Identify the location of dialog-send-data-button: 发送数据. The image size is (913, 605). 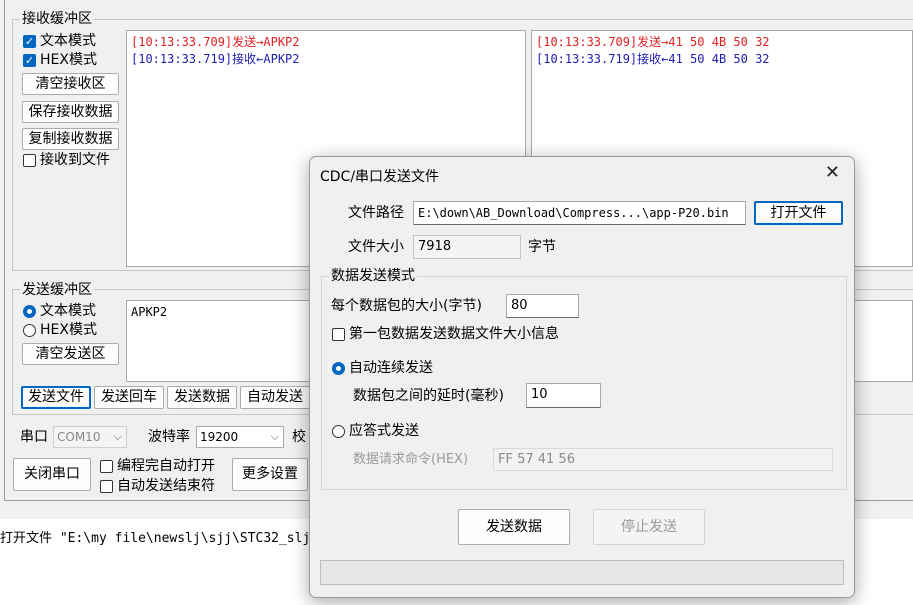
(514, 527).